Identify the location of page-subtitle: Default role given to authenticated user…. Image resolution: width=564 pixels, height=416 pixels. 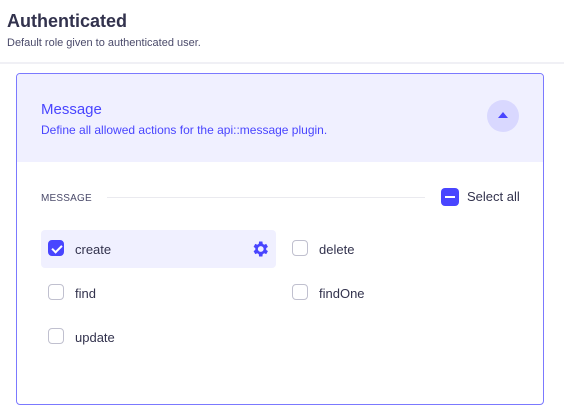
(104, 43).